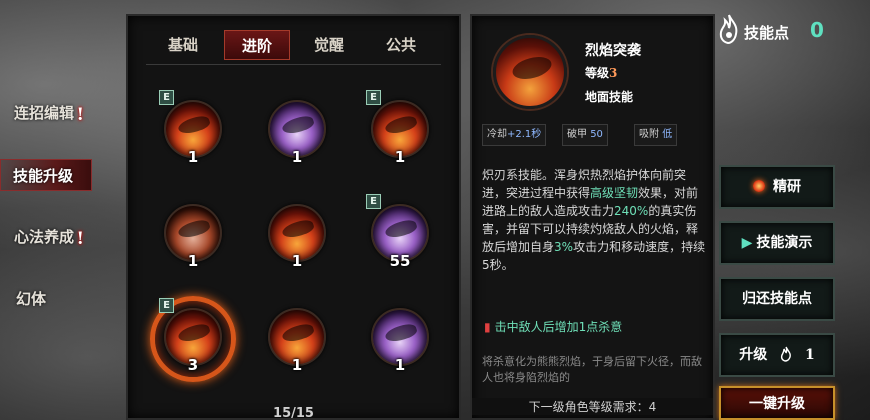  Describe the element at coordinates (30, 299) in the screenshot. I see `nav-item-label: 幻体` at that location.